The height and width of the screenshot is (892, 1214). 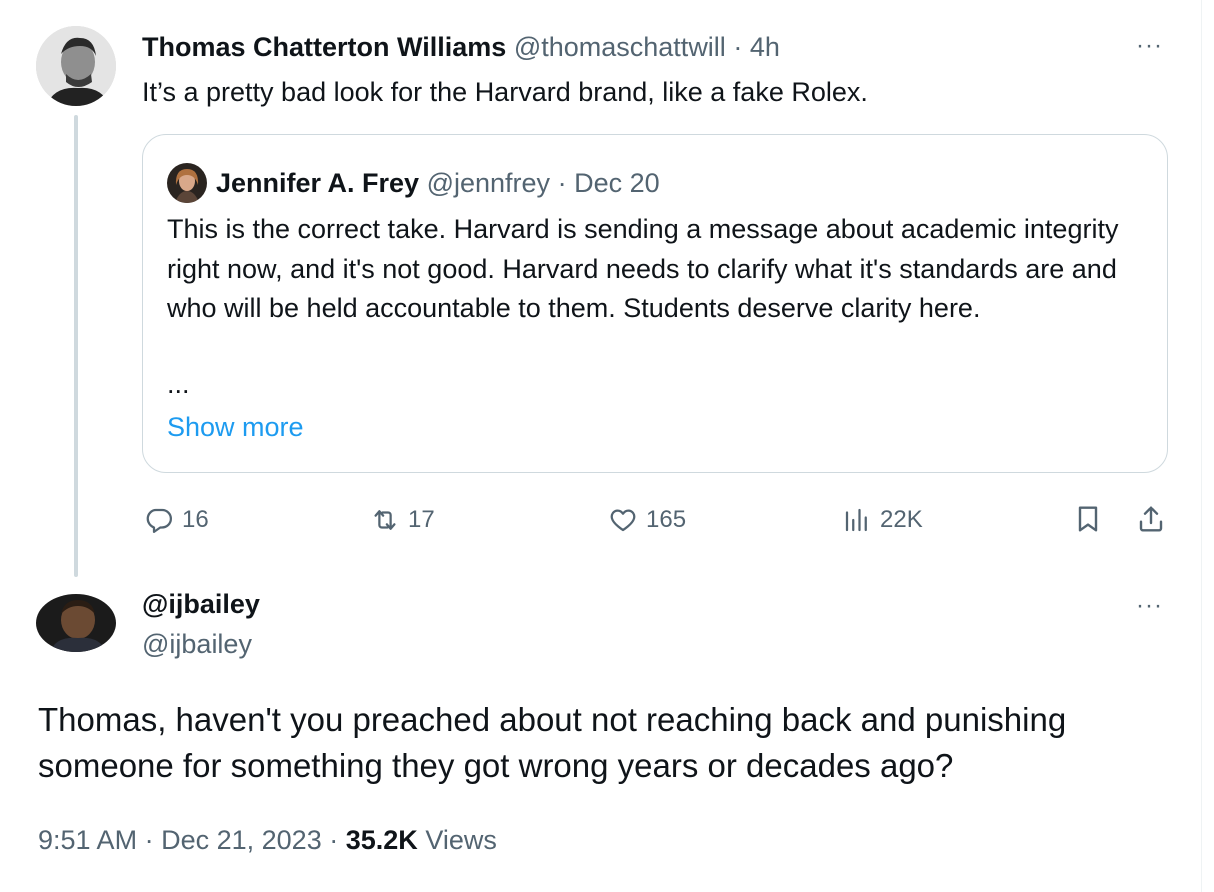 What do you see at coordinates (617, 183) in the screenshot?
I see `quote-date: Dec 20` at bounding box center [617, 183].